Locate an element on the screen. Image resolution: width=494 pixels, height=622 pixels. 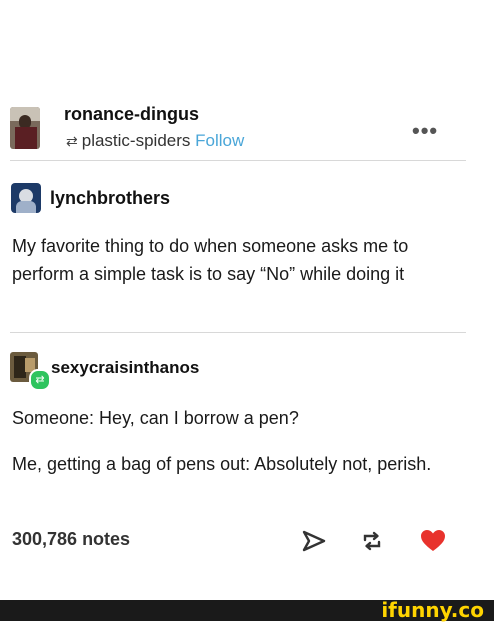
heart-icon is located at coordinates (433, 541).